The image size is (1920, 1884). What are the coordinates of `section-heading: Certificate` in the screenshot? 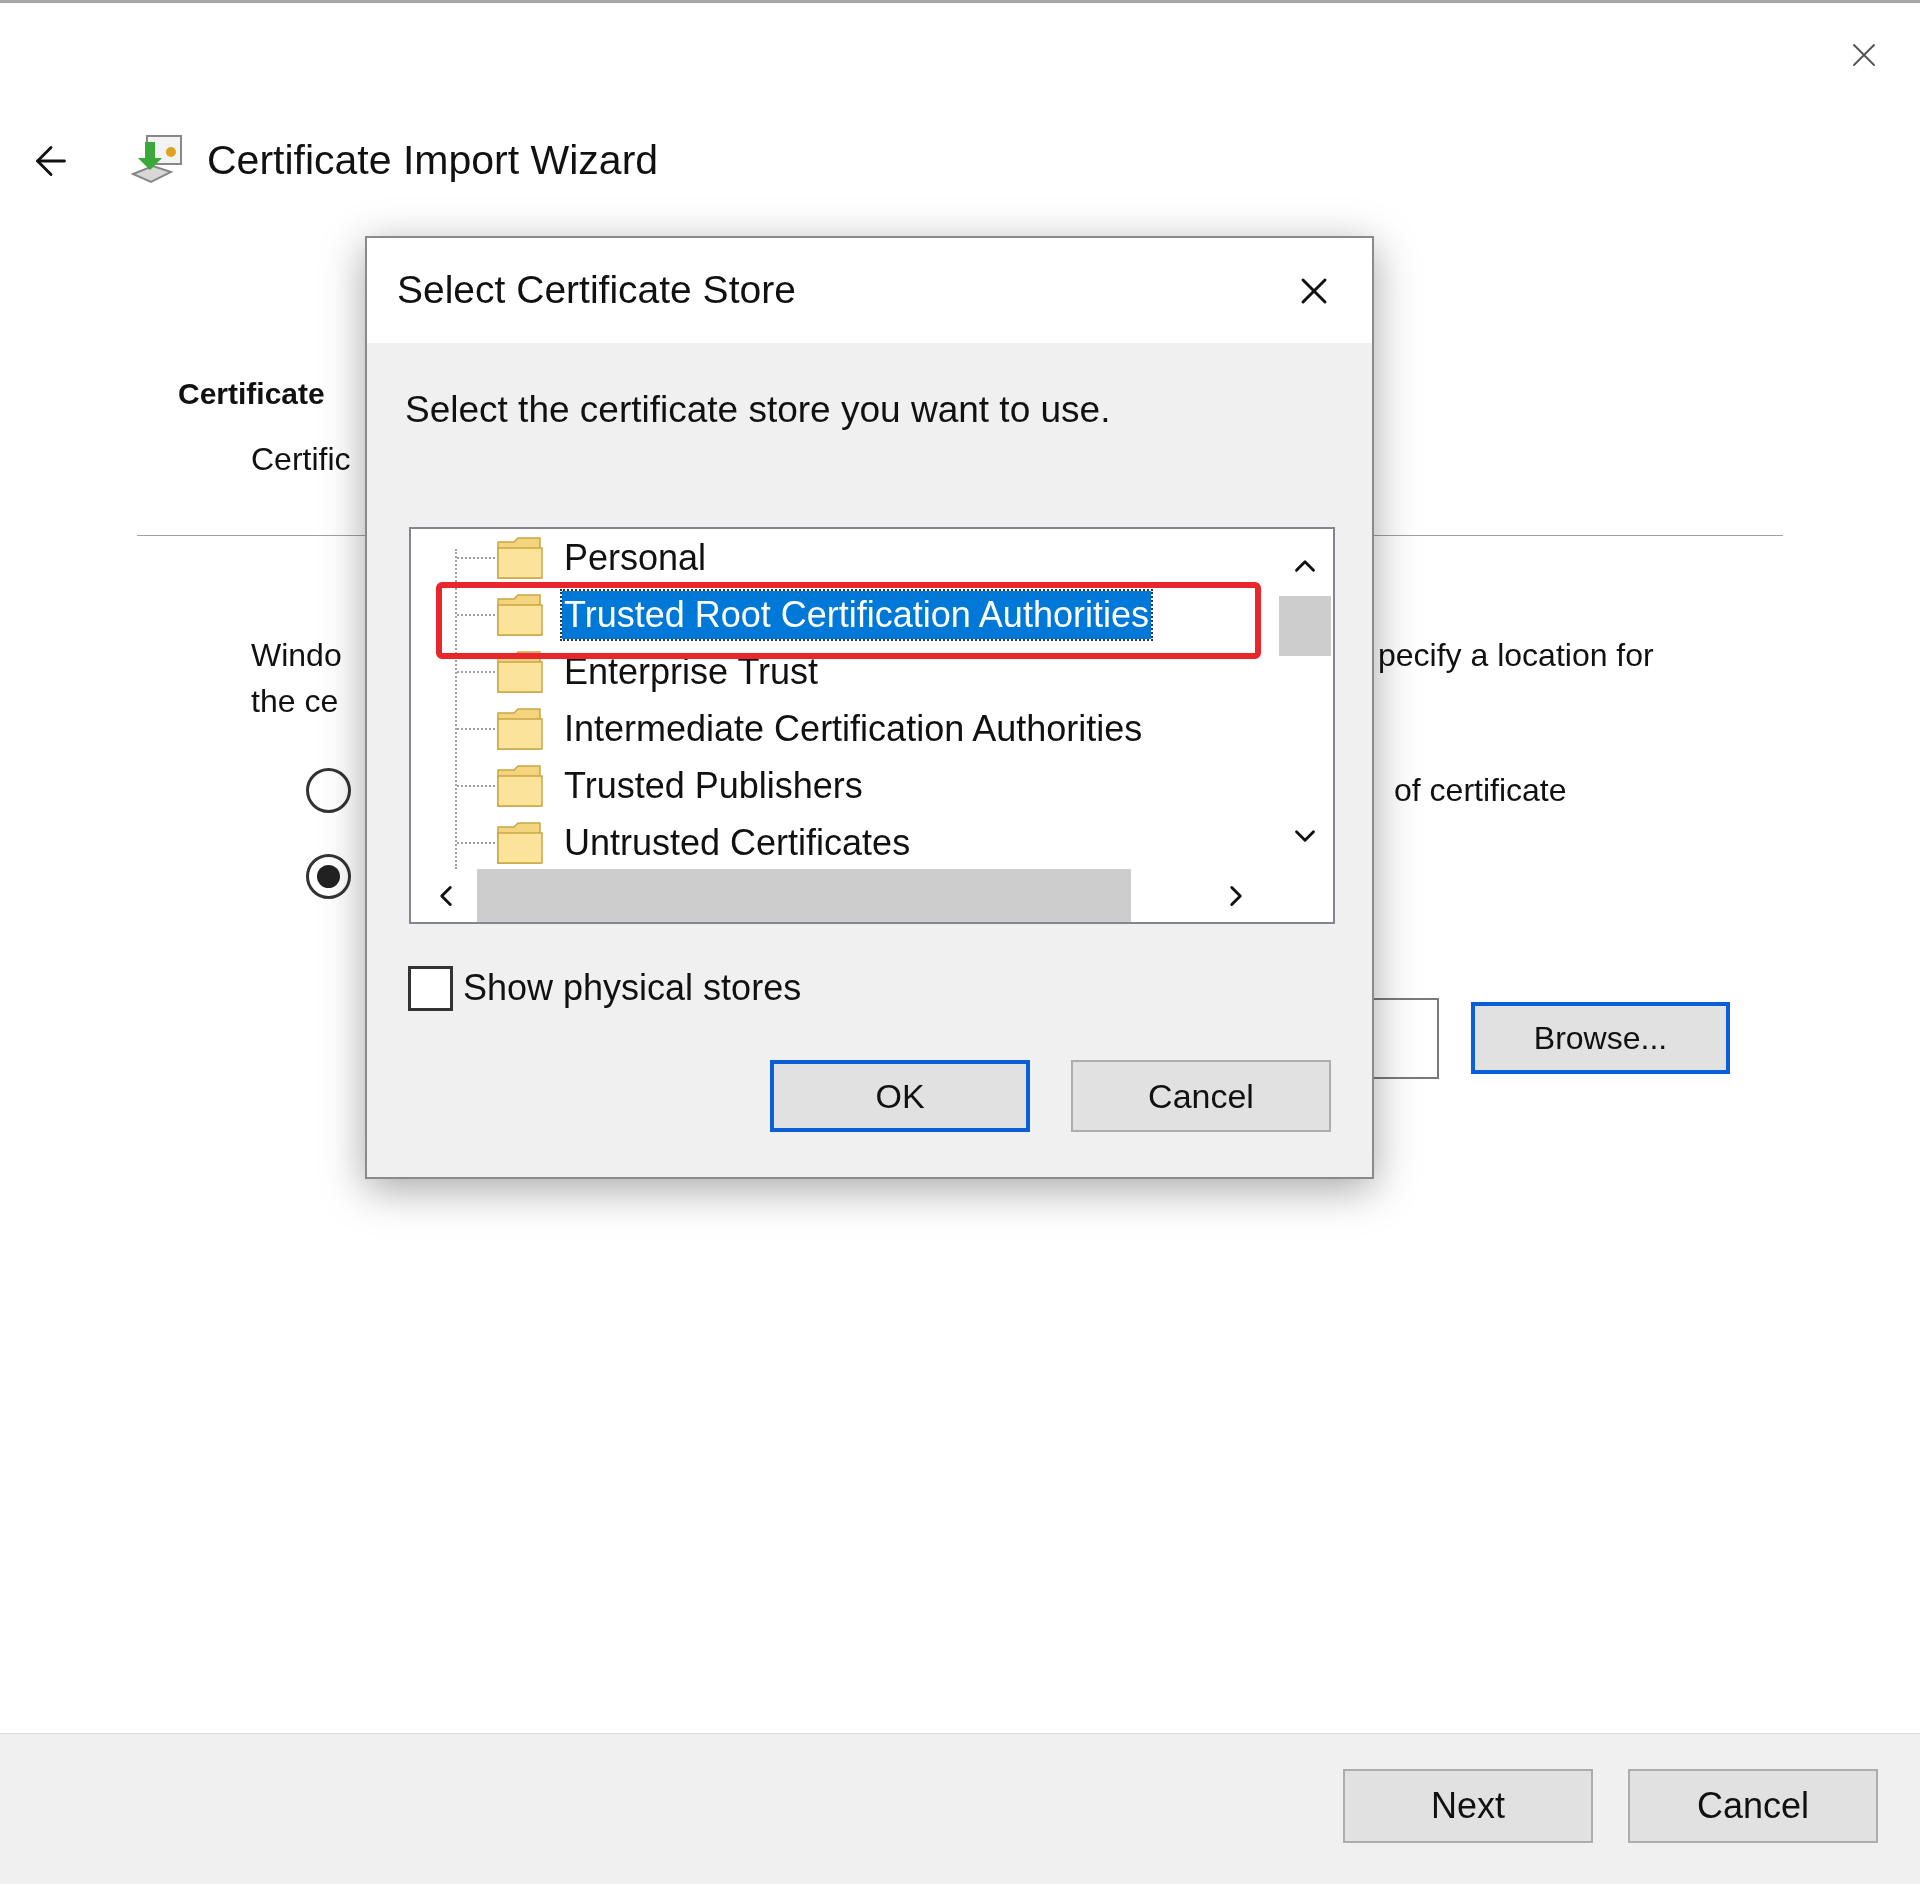 It's located at (251, 393).